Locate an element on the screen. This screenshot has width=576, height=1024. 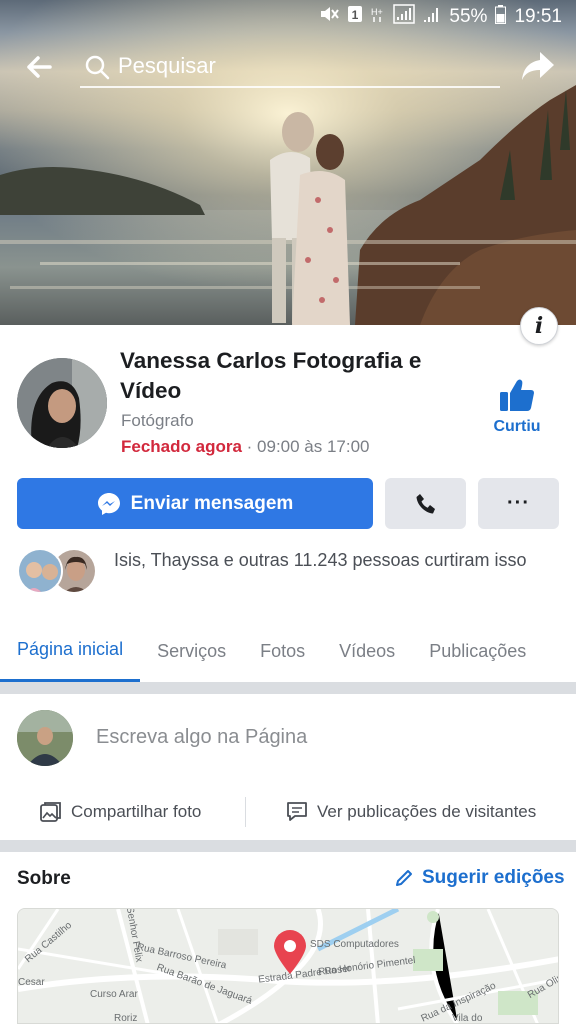
tab-photos: Fotos is located at coordinates (282, 651).